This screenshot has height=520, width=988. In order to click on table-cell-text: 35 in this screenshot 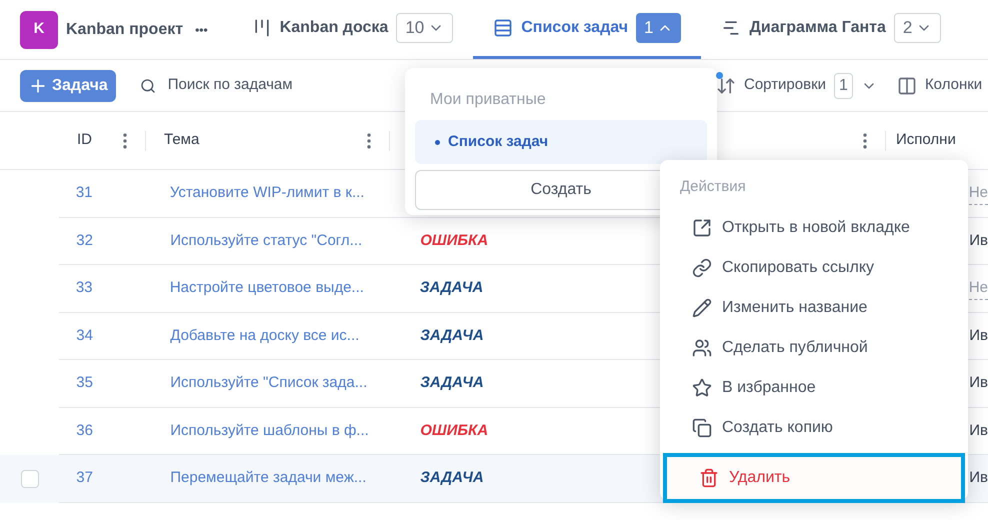, I will do `click(85, 383)`.